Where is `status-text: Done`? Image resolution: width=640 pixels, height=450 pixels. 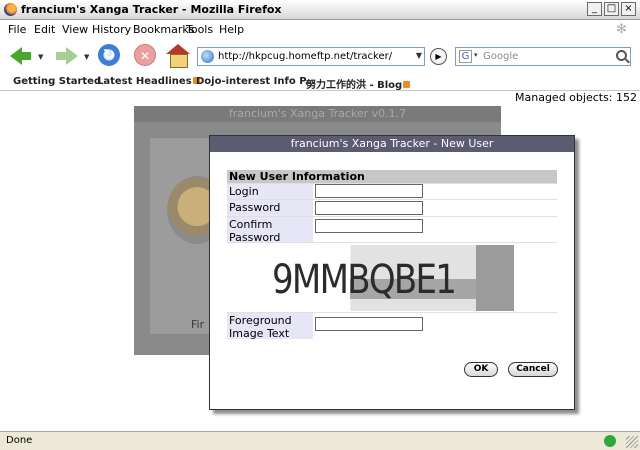
status-text: Done is located at coordinates (19, 440).